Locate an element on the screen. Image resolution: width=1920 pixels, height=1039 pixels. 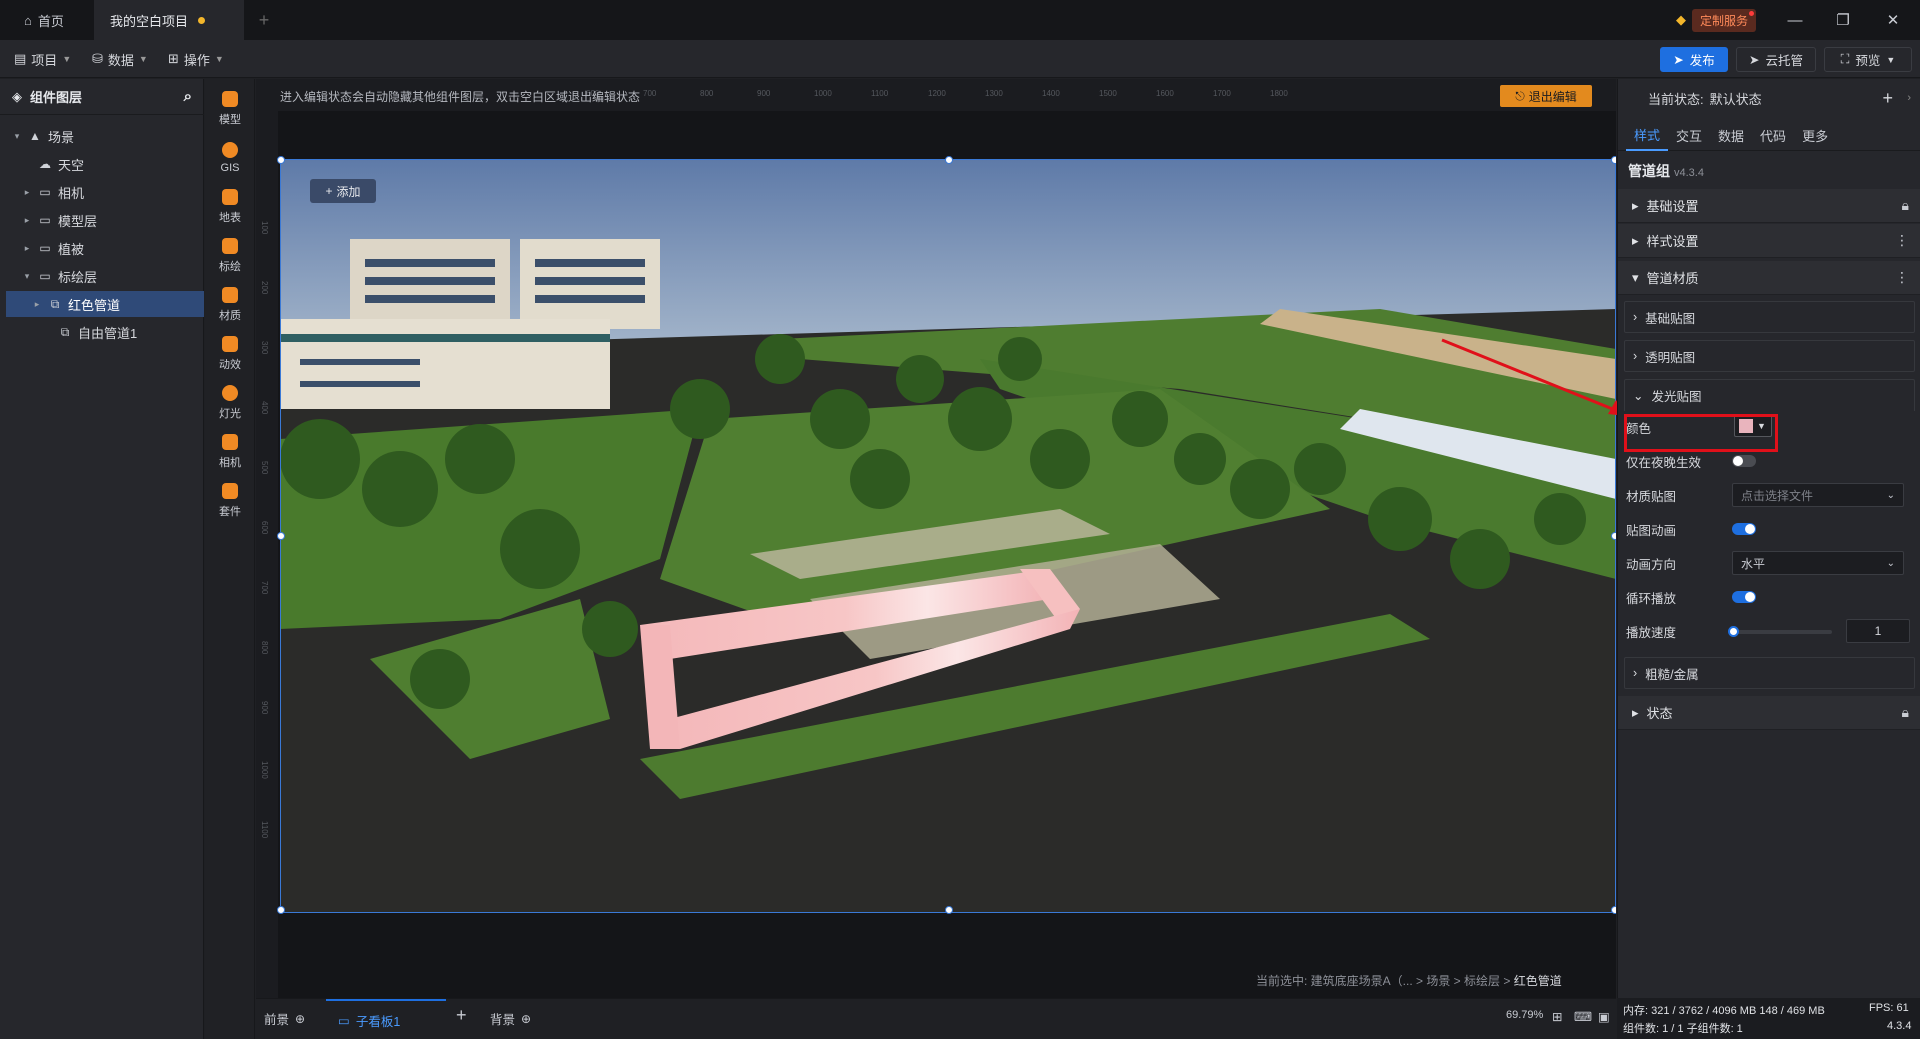
minimize-button: — is located at coordinates (1795, 20).